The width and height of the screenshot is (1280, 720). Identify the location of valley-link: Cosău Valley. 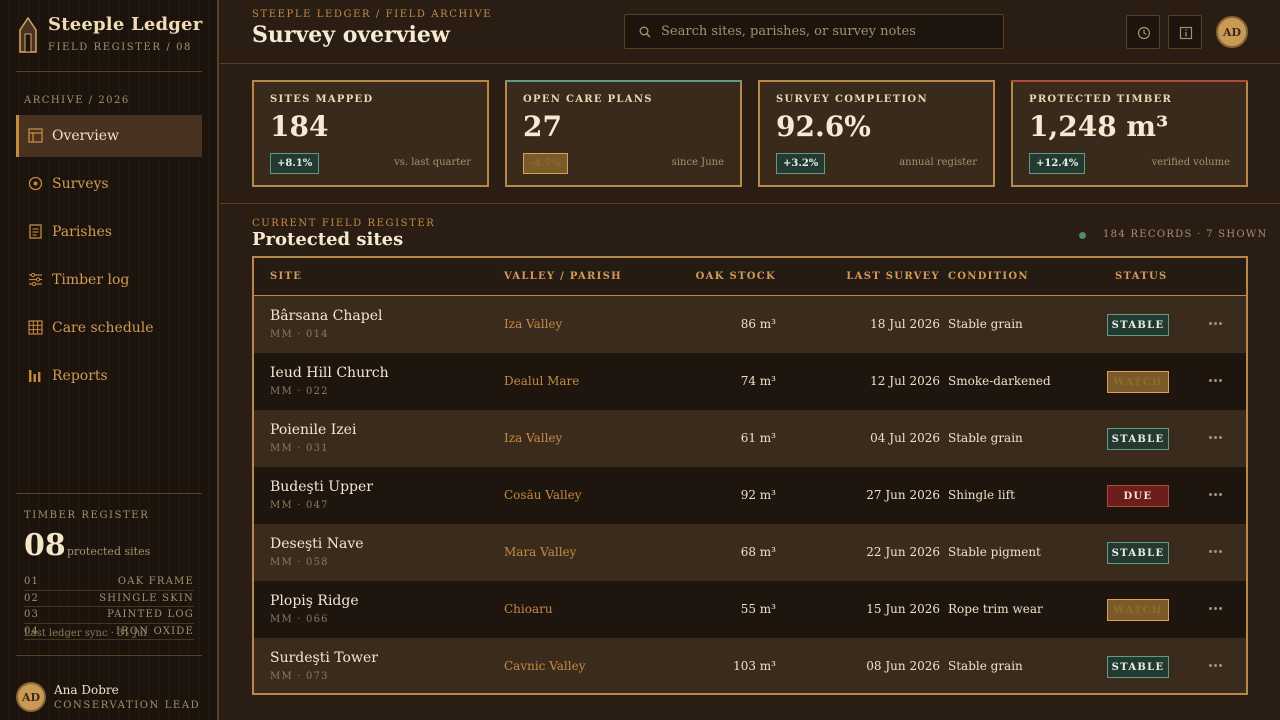
(543, 495).